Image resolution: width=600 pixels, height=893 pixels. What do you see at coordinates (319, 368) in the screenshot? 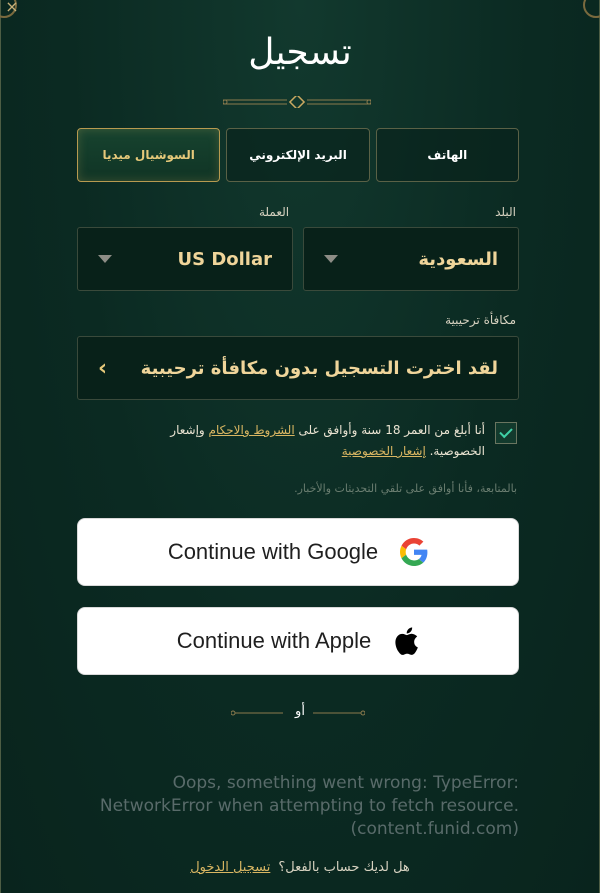
I see `bonus-value: لقد اخترت التسجيل بدون مكافأة ترحيبية` at bounding box center [319, 368].